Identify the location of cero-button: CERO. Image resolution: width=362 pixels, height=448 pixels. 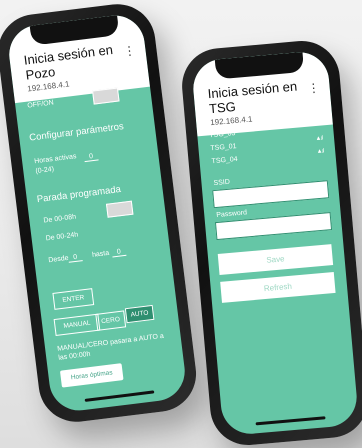
(110, 320).